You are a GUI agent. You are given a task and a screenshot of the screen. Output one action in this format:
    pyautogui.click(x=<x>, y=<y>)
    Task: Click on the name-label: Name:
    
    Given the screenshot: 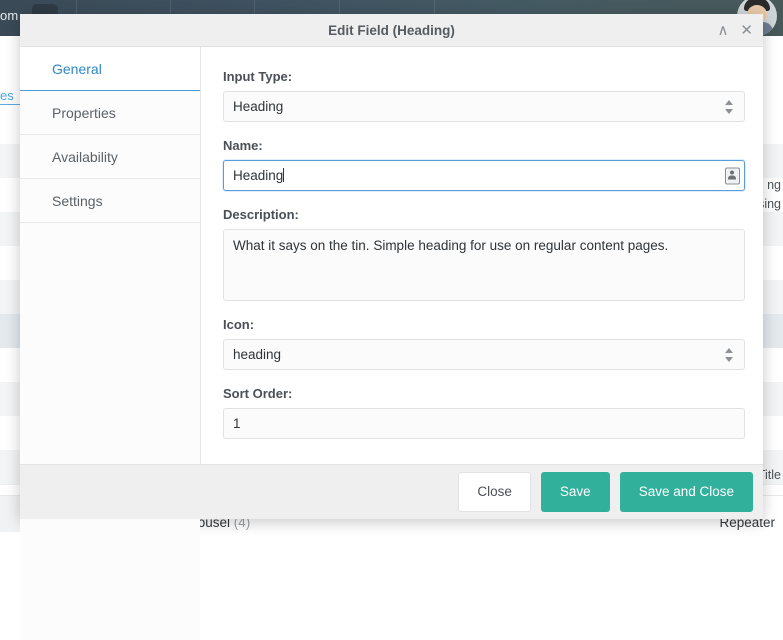 What is the action you would take?
    pyautogui.click(x=243, y=145)
    